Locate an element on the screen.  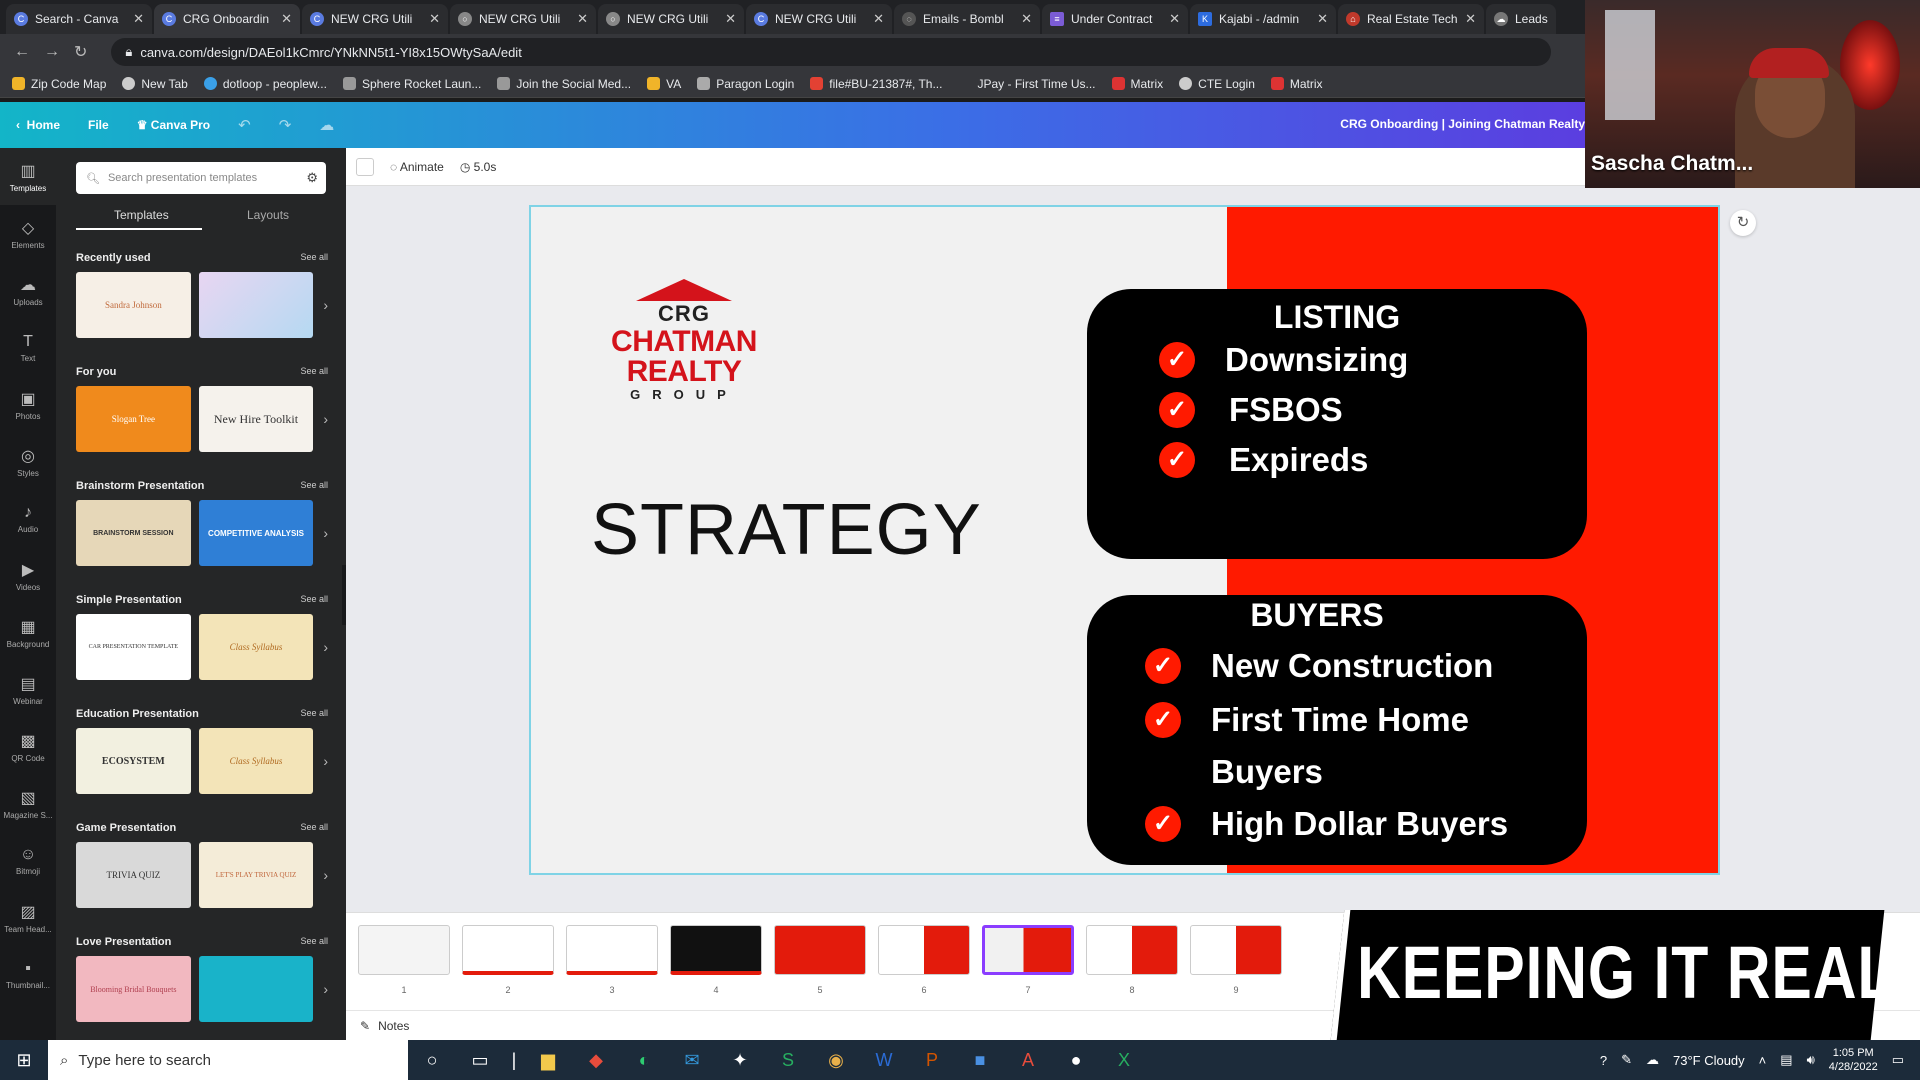
filter-icon: ⚙ is located at coordinates (312, 178).